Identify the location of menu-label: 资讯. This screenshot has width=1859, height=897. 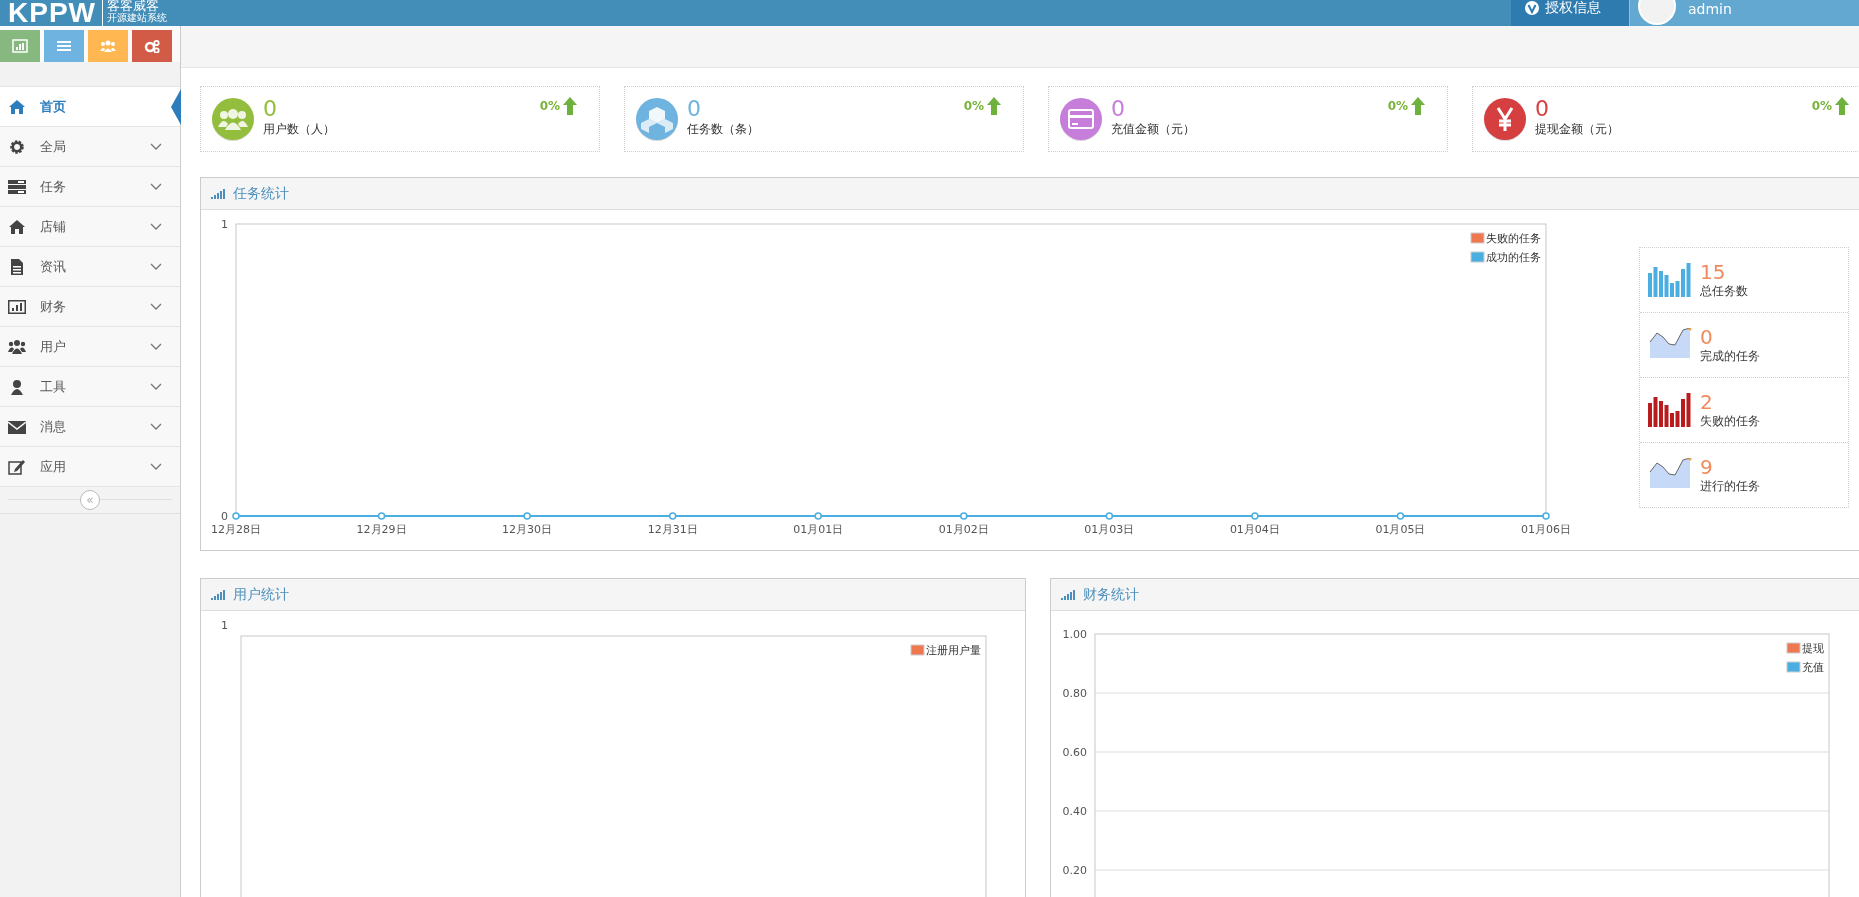
(53, 266).